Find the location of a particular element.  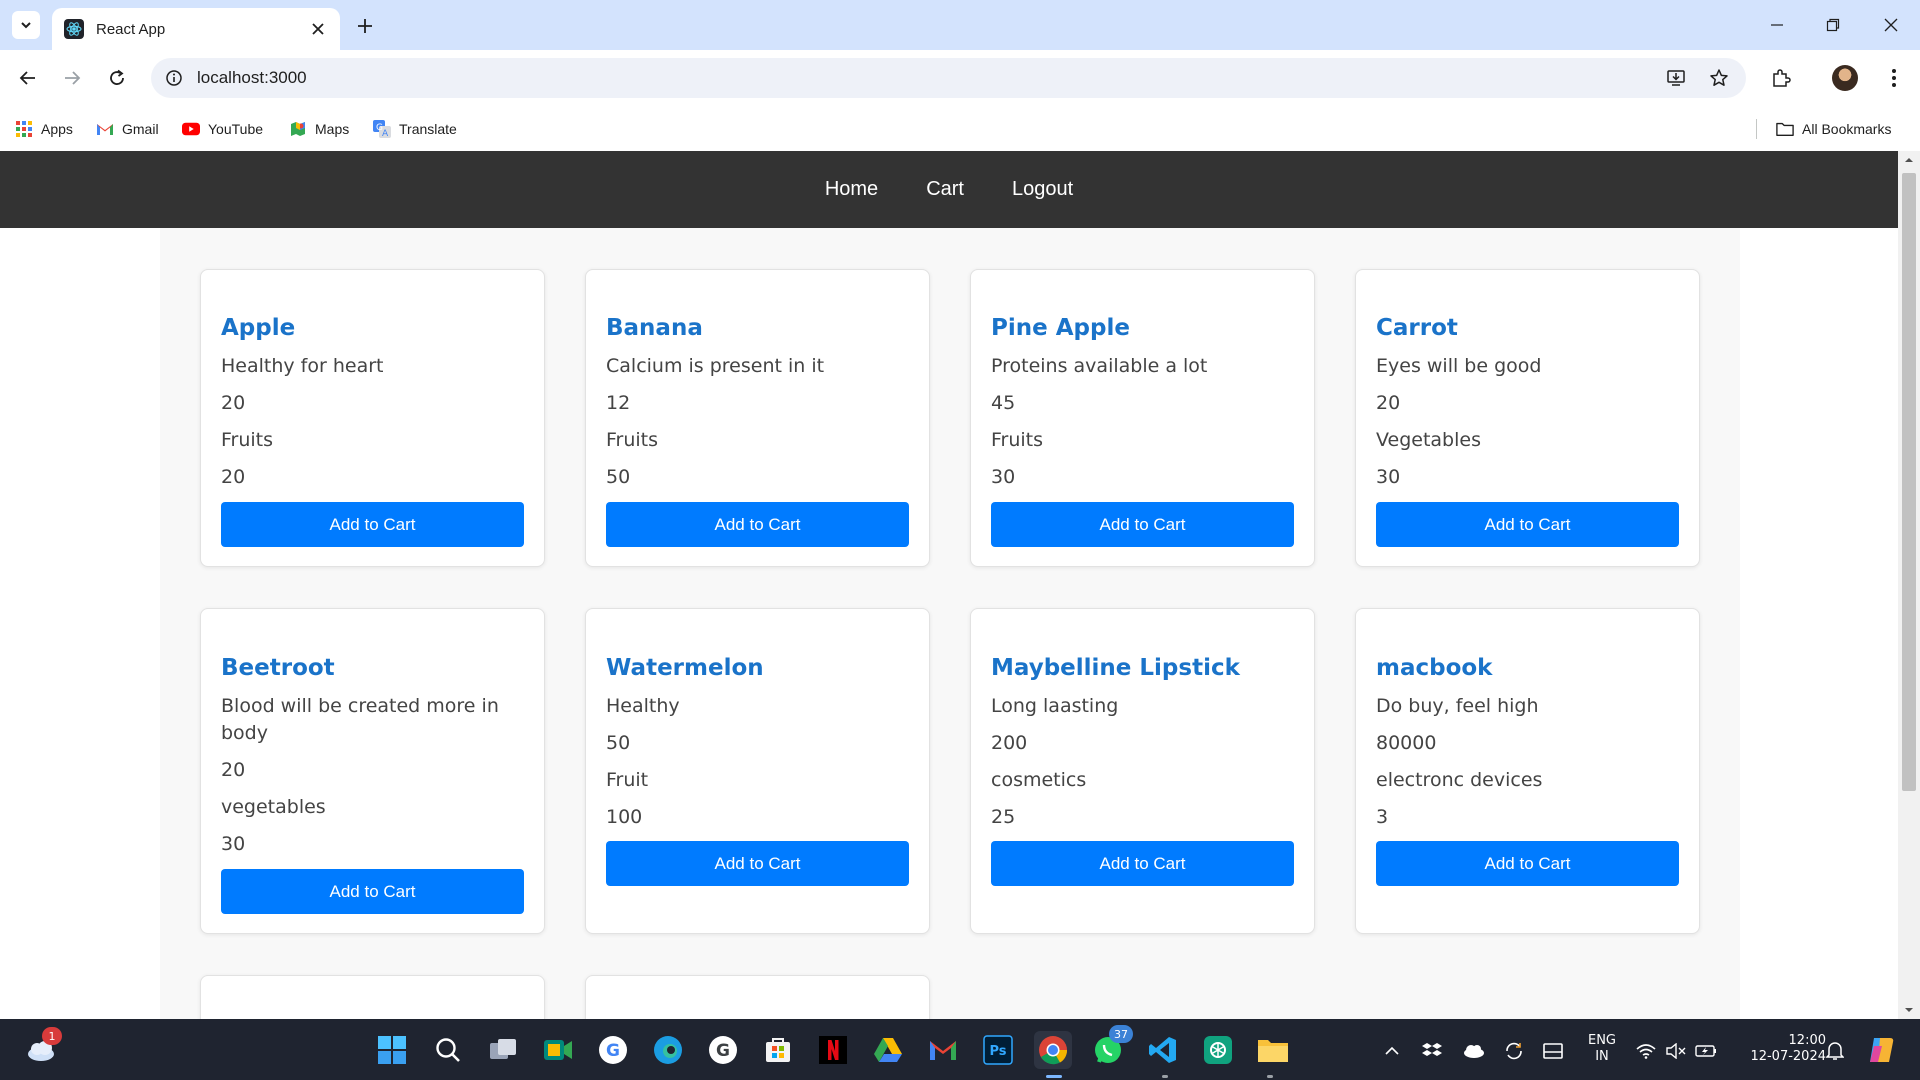

react-icon is located at coordinates (74, 29).